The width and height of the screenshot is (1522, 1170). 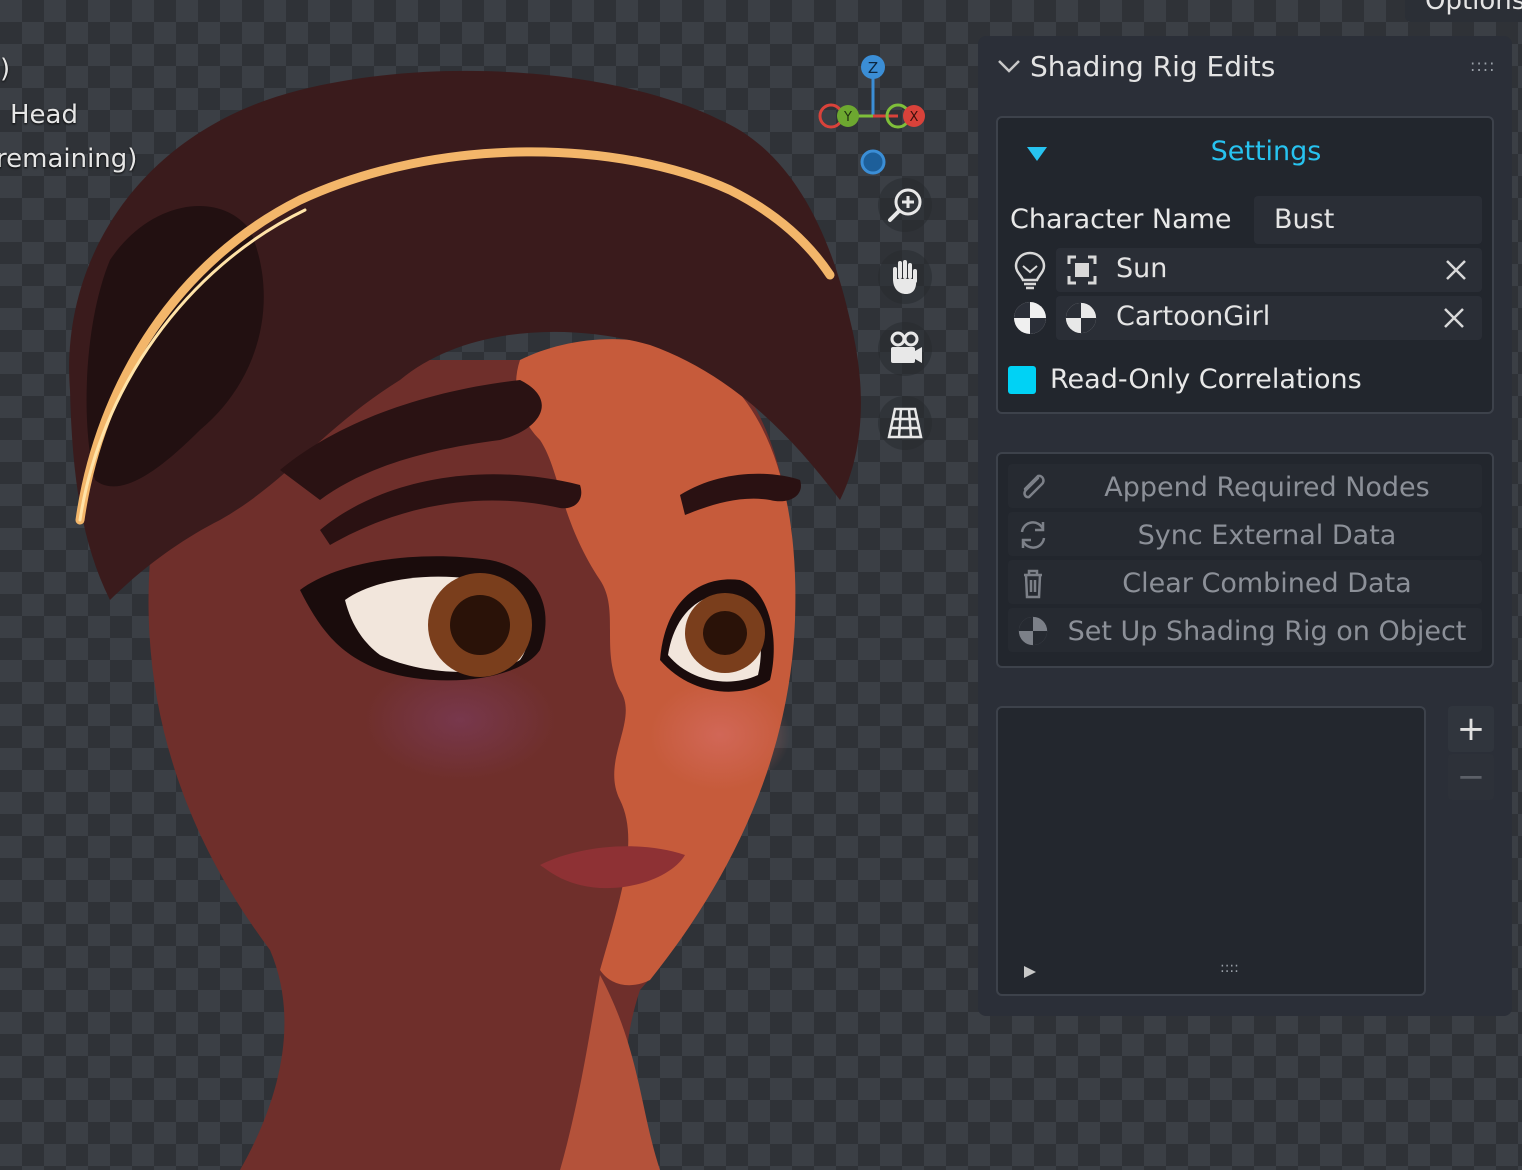 What do you see at coordinates (1153, 66) in the screenshot?
I see `panel-title: Shading Rig Edits` at bounding box center [1153, 66].